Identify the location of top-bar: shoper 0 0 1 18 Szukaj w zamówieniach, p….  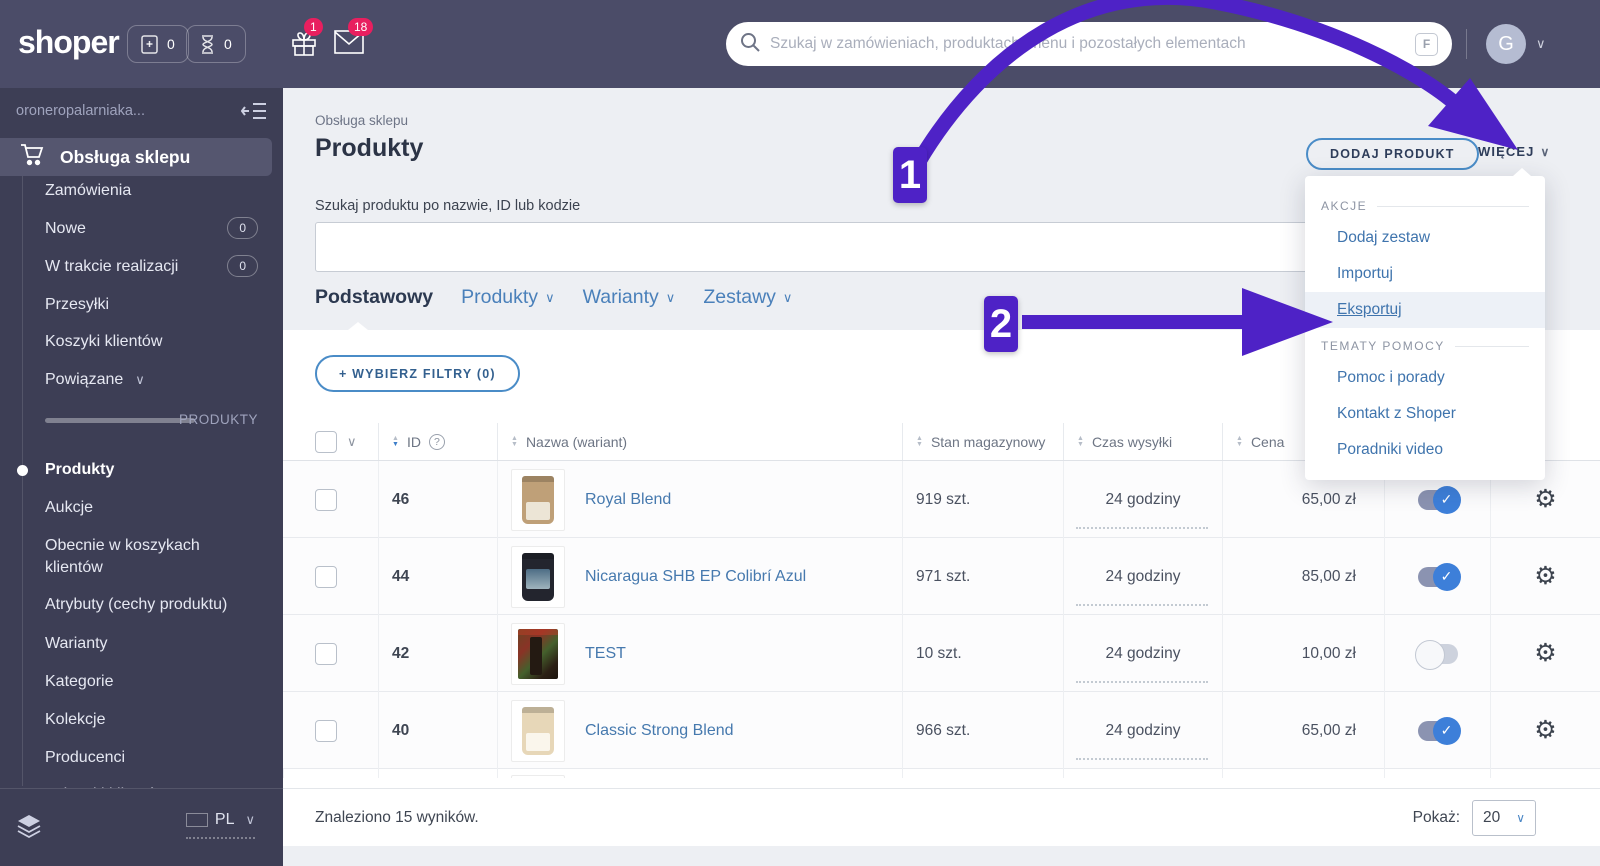
(800, 44).